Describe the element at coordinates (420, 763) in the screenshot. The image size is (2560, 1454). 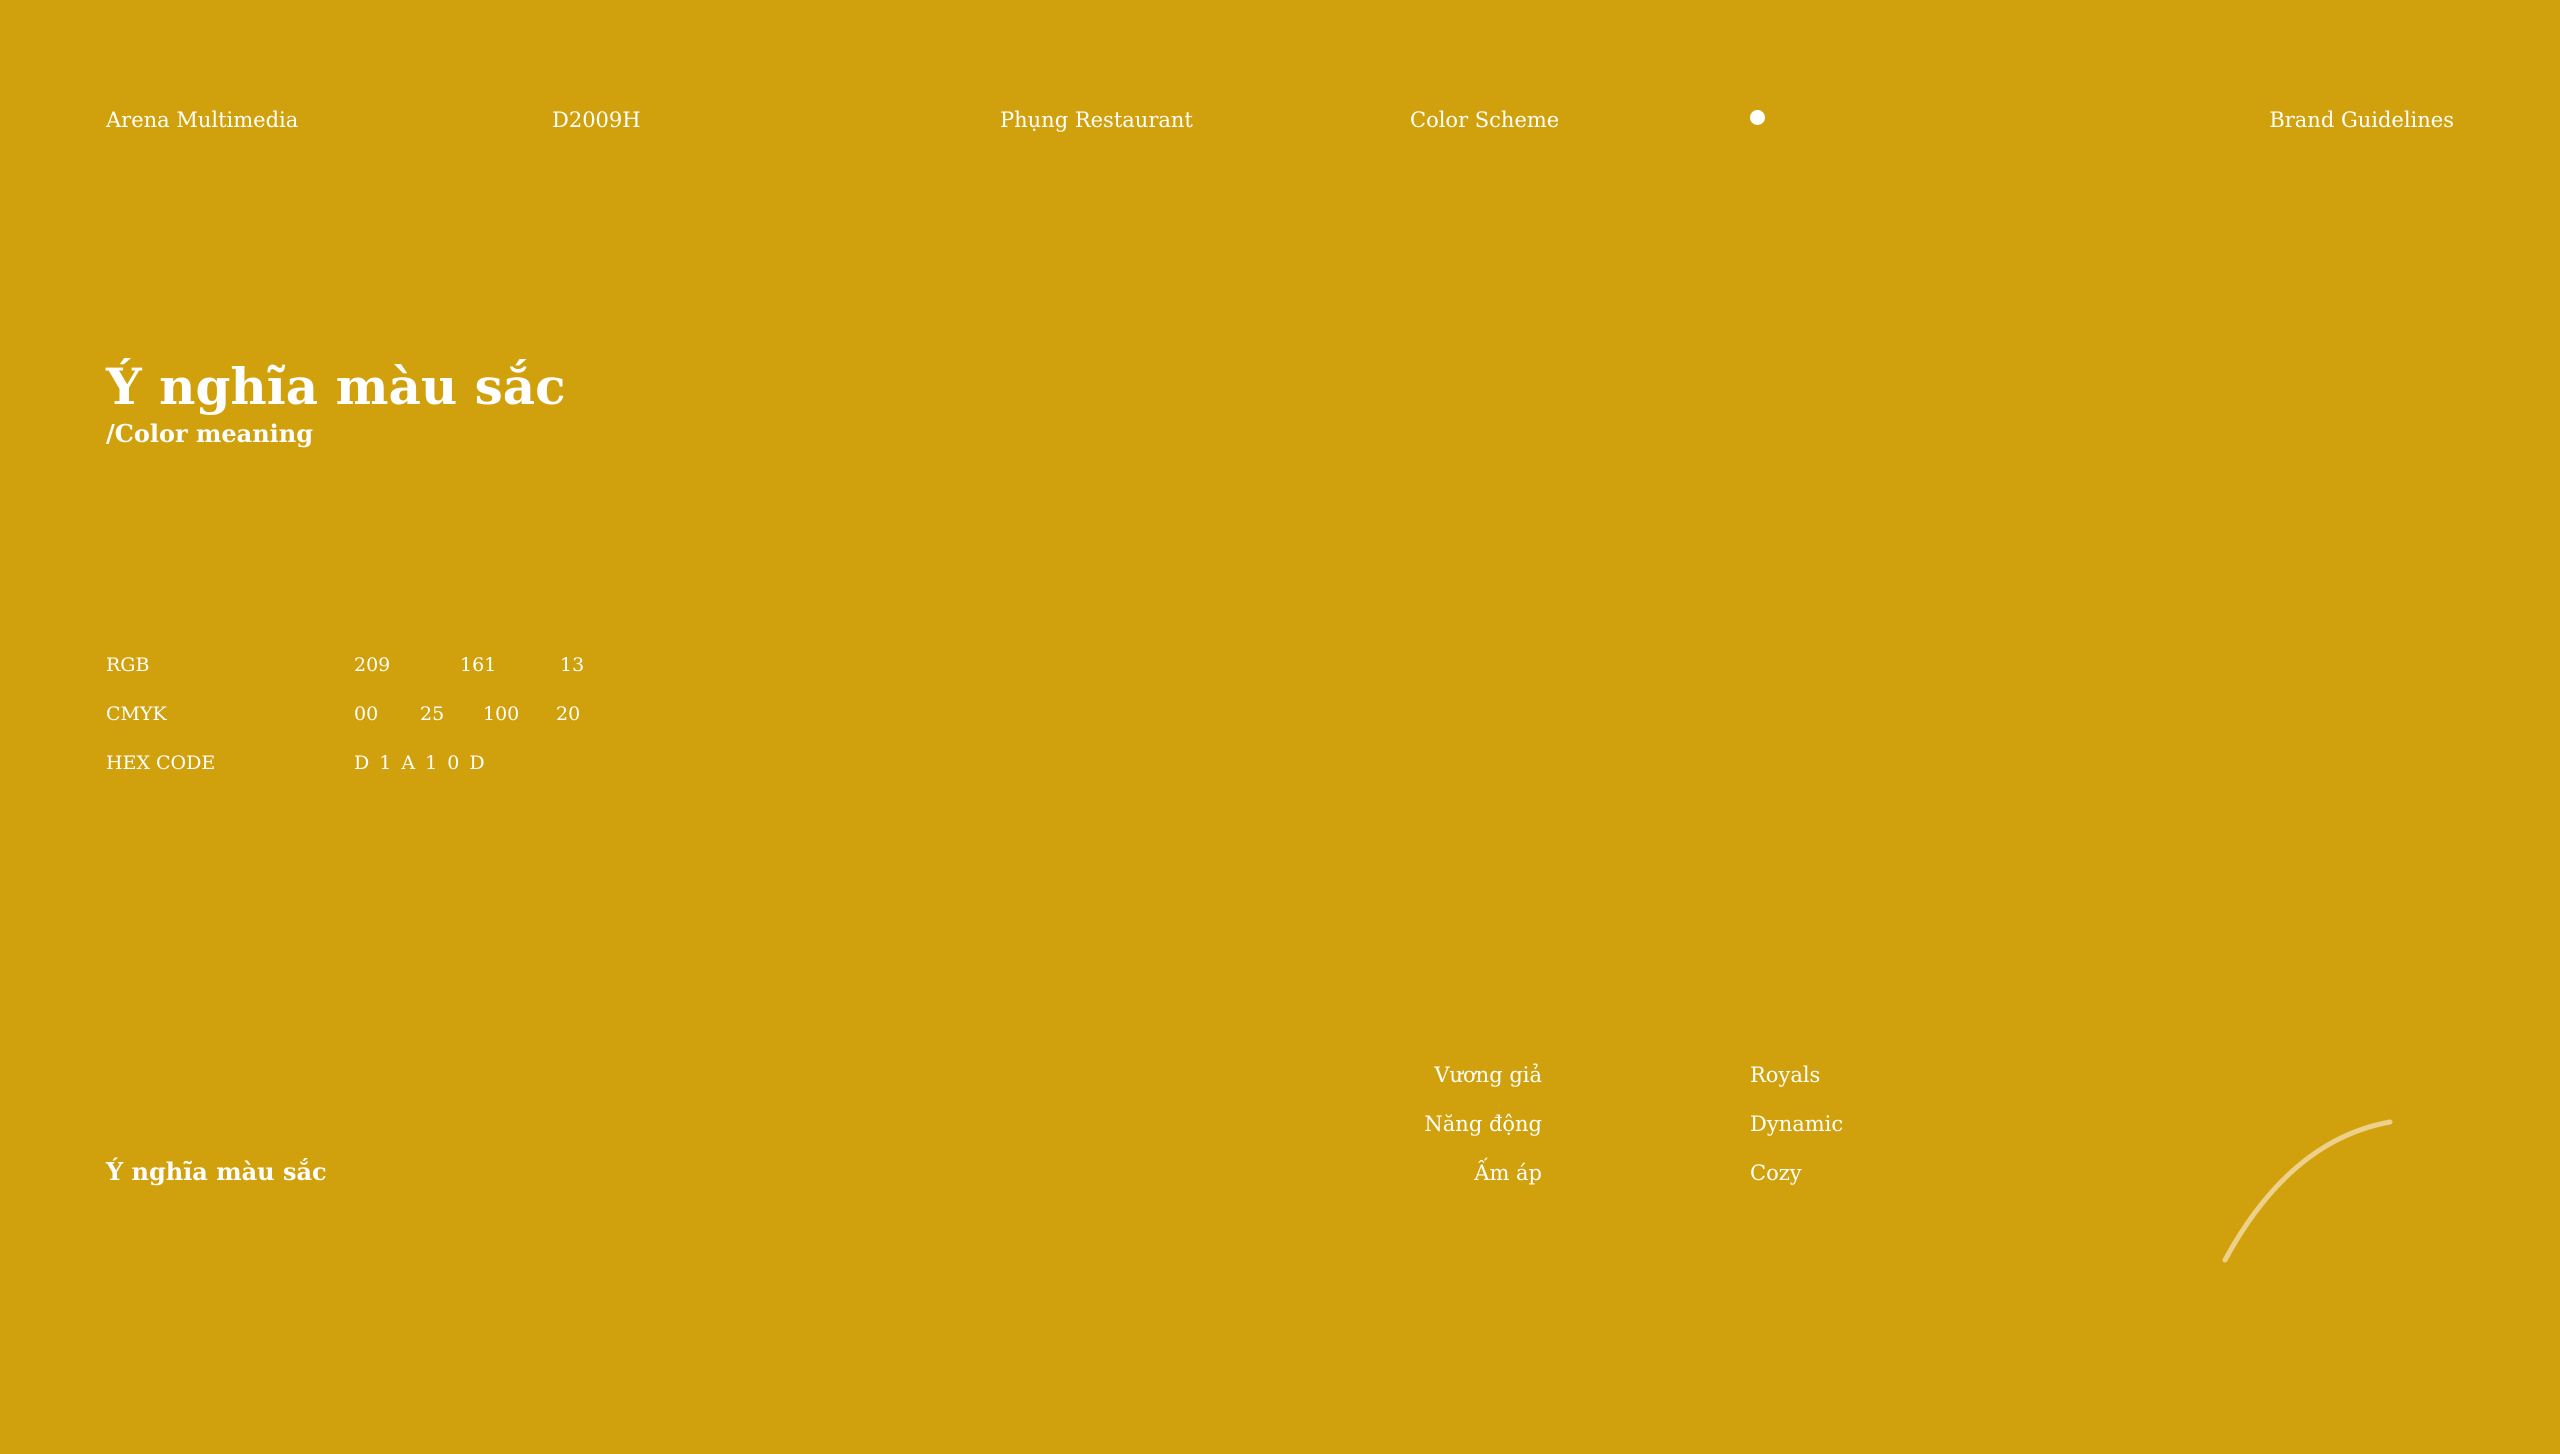
I see `hex-value: D 1 A 1 0 D` at that location.